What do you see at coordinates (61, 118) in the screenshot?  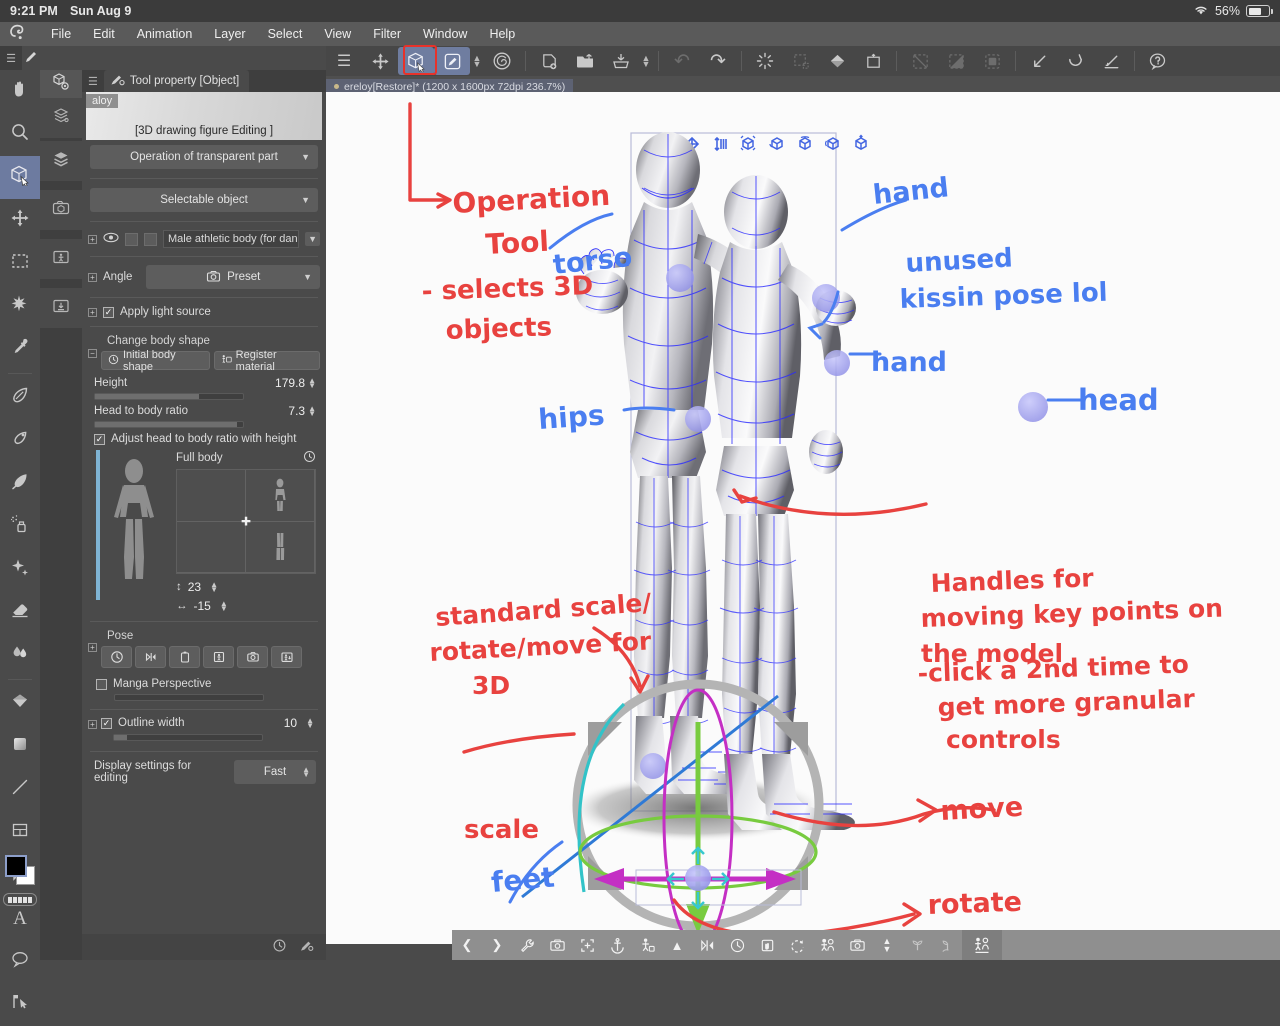 I see `palette-layer-property` at bounding box center [61, 118].